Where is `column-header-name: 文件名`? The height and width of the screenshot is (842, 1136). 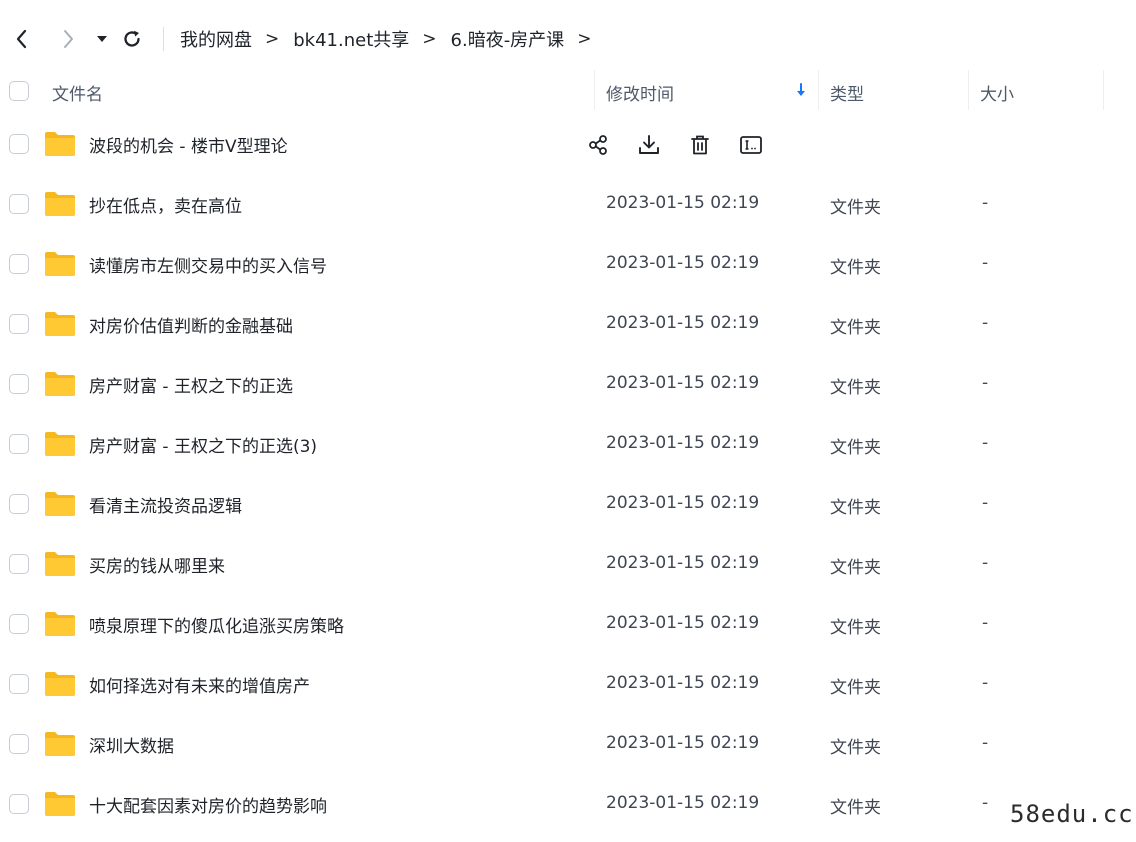 column-header-name: 文件名 is located at coordinates (77, 92).